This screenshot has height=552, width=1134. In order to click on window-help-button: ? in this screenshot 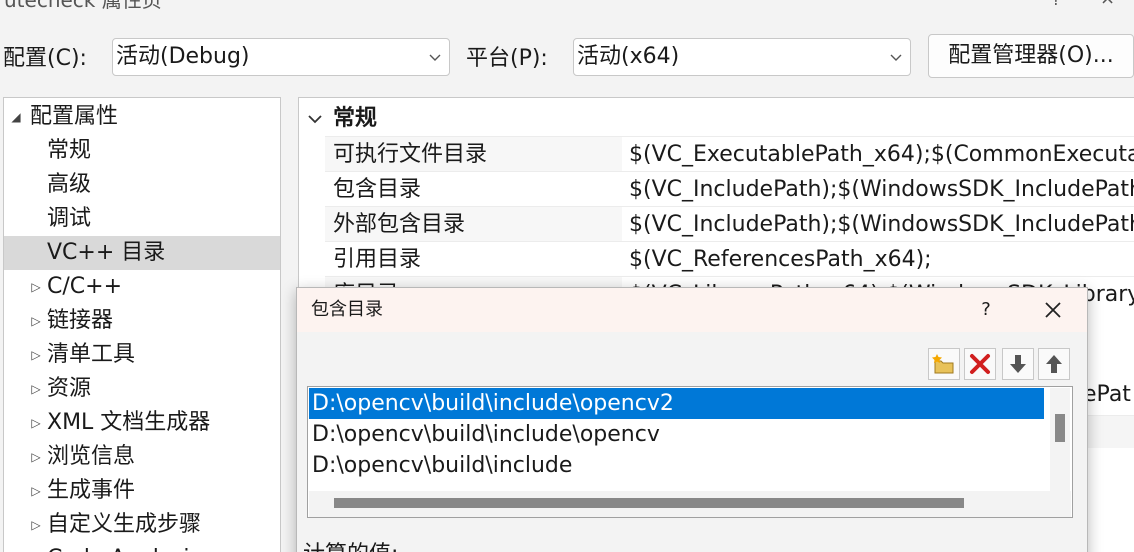, I will do `click(1056, 4)`.